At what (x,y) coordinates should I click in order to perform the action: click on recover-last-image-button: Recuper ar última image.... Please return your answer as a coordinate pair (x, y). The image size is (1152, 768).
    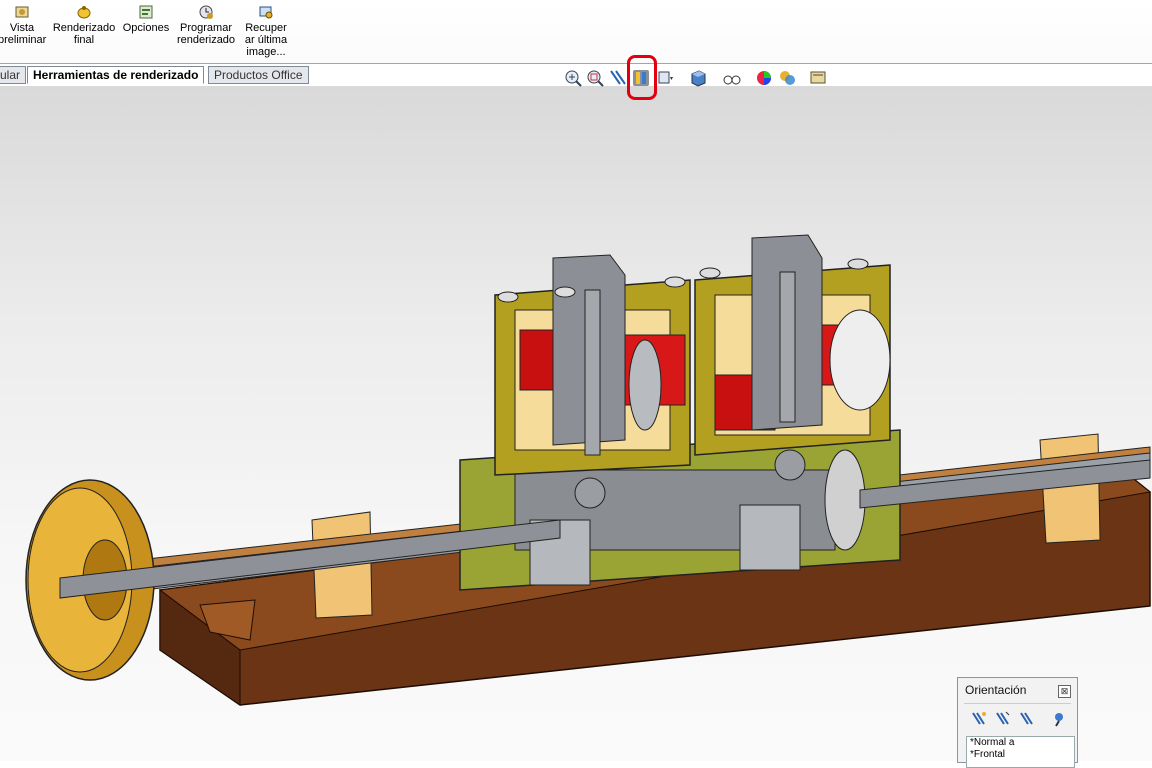
    Looking at the image, I should click on (266, 31).